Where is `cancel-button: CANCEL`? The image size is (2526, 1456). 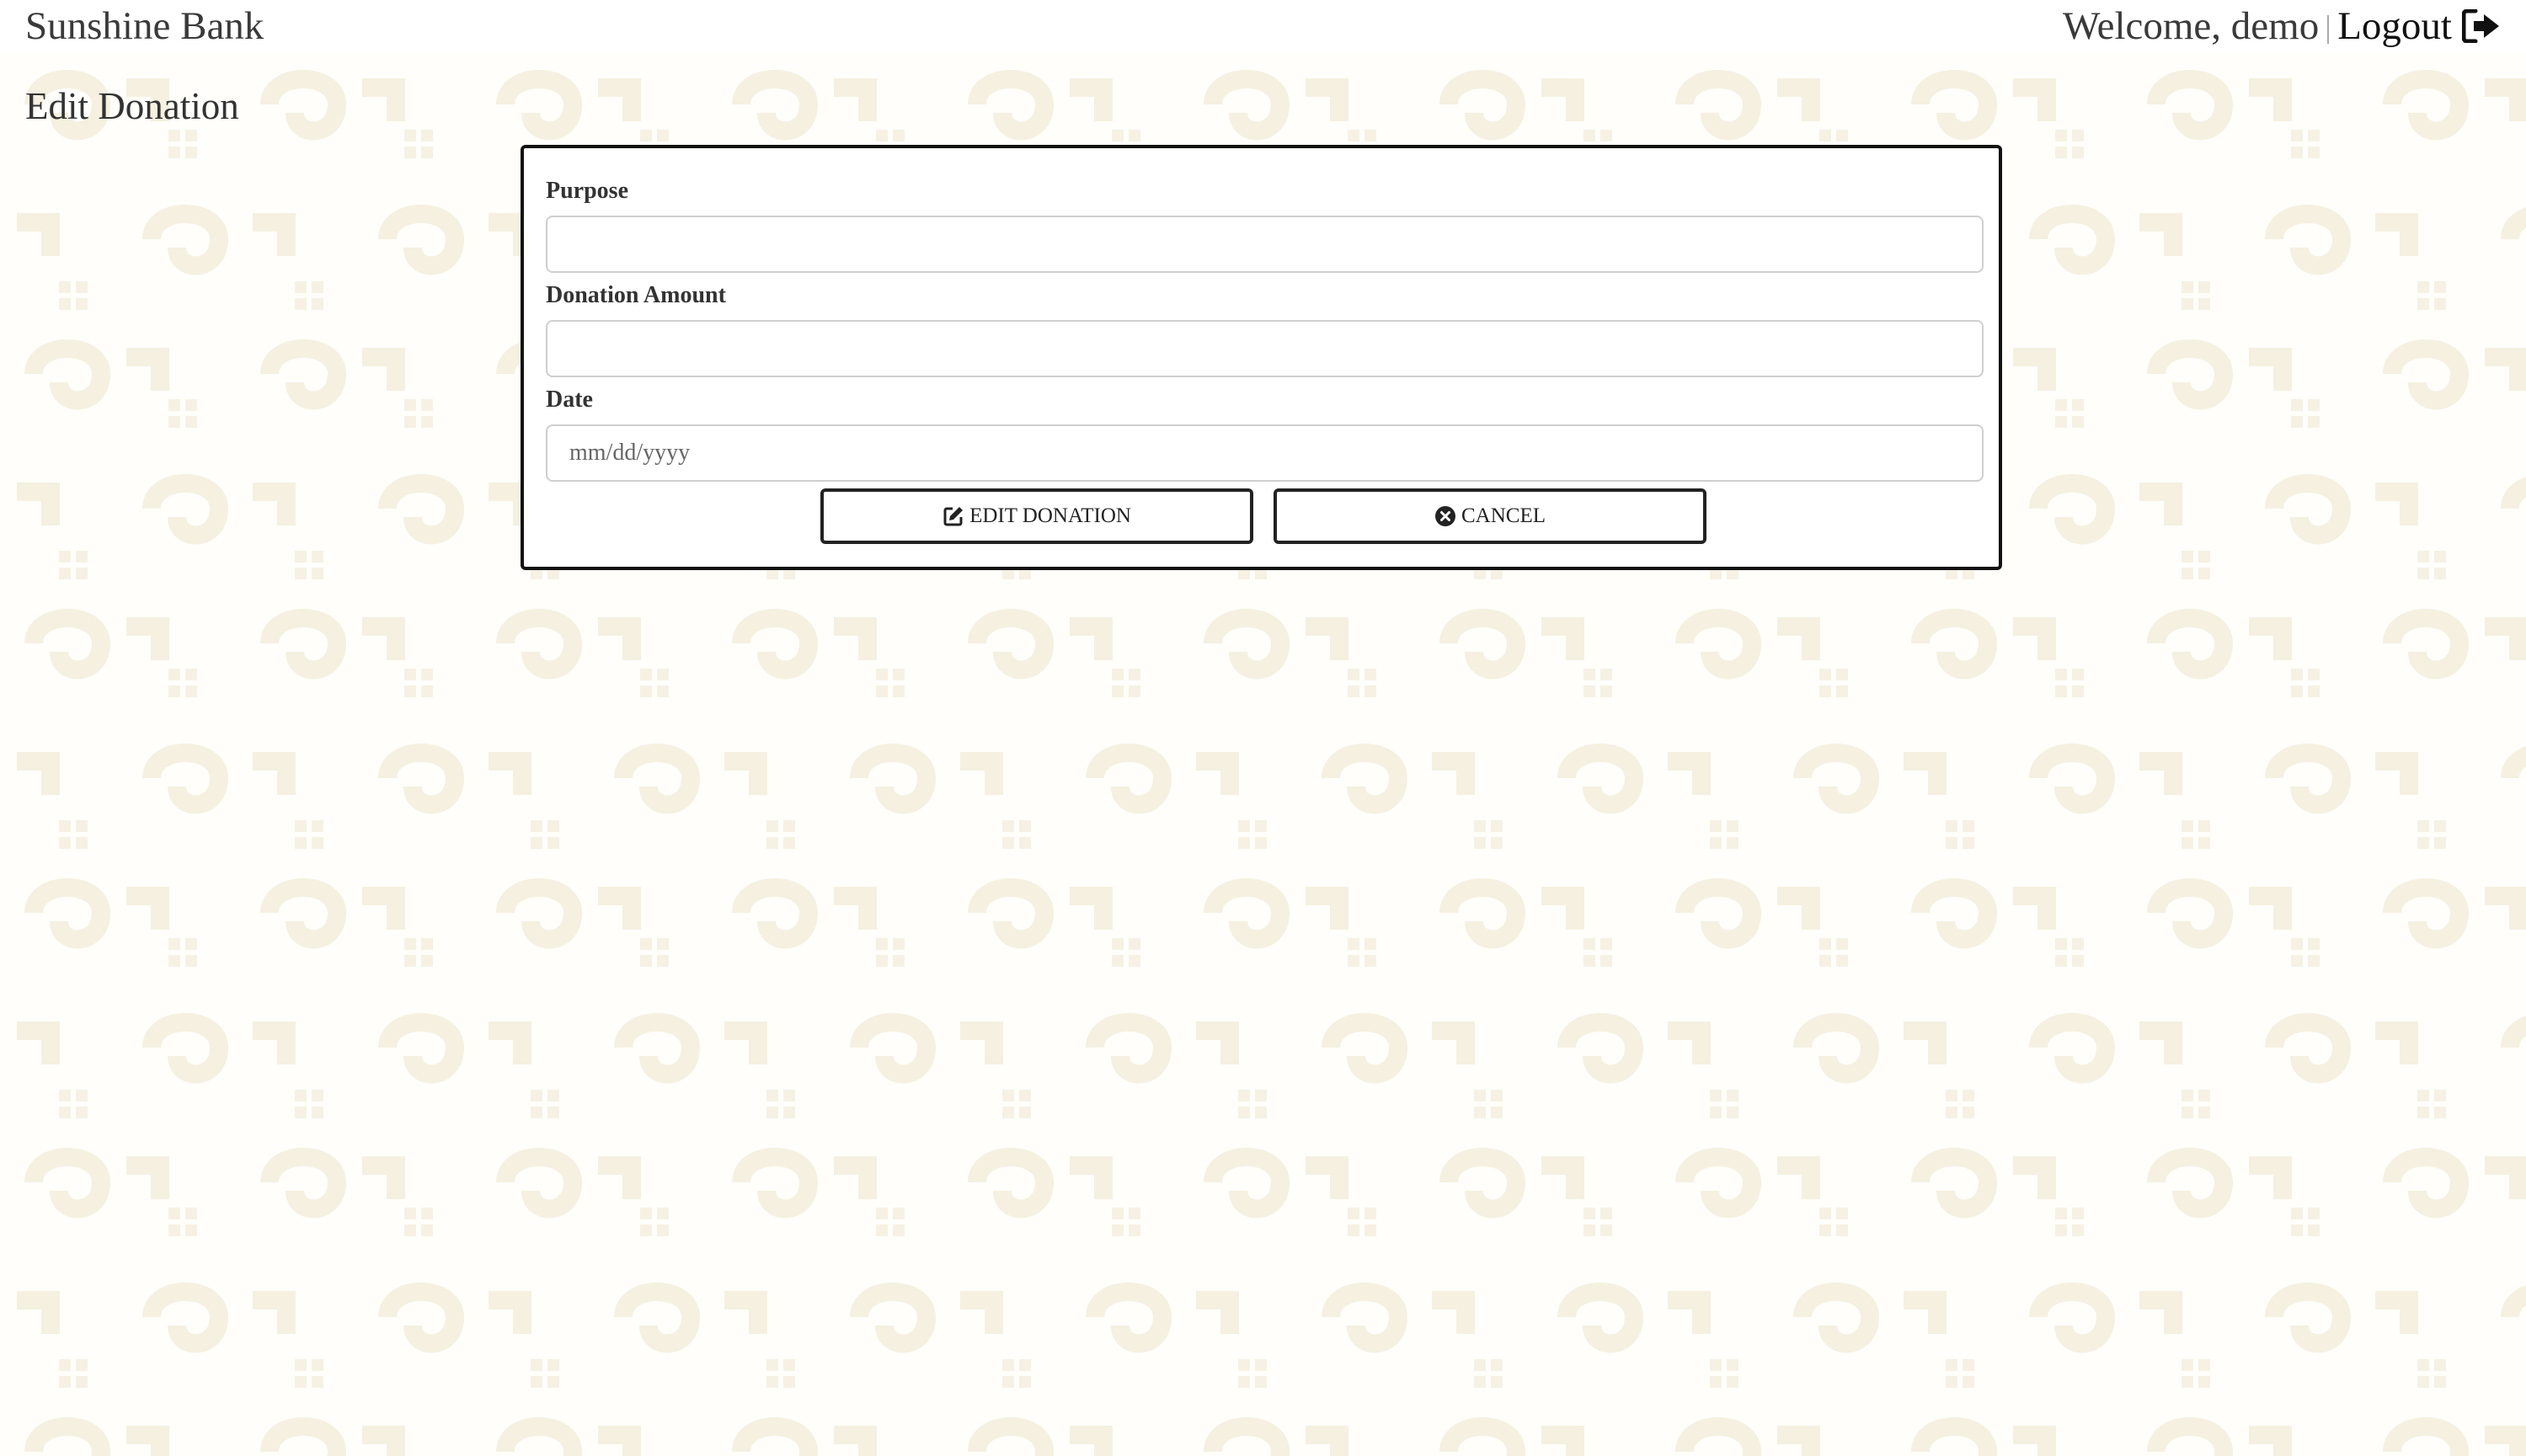 cancel-button: CANCEL is located at coordinates (1490, 516).